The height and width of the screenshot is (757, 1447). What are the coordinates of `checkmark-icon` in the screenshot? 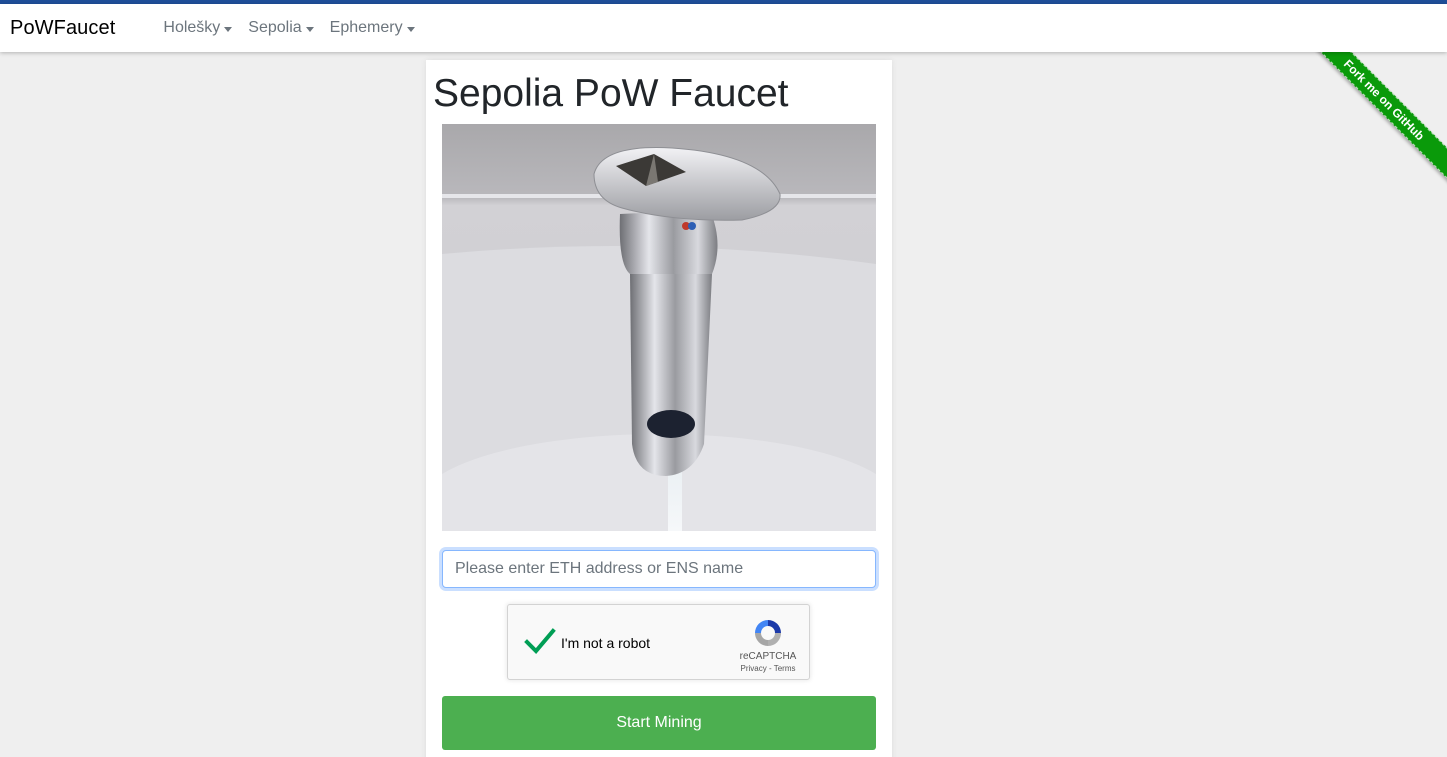 It's located at (540, 641).